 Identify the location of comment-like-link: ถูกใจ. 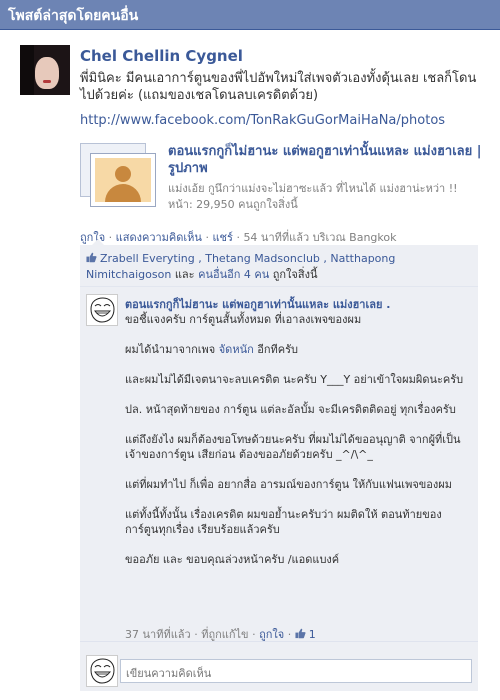
(271, 634).